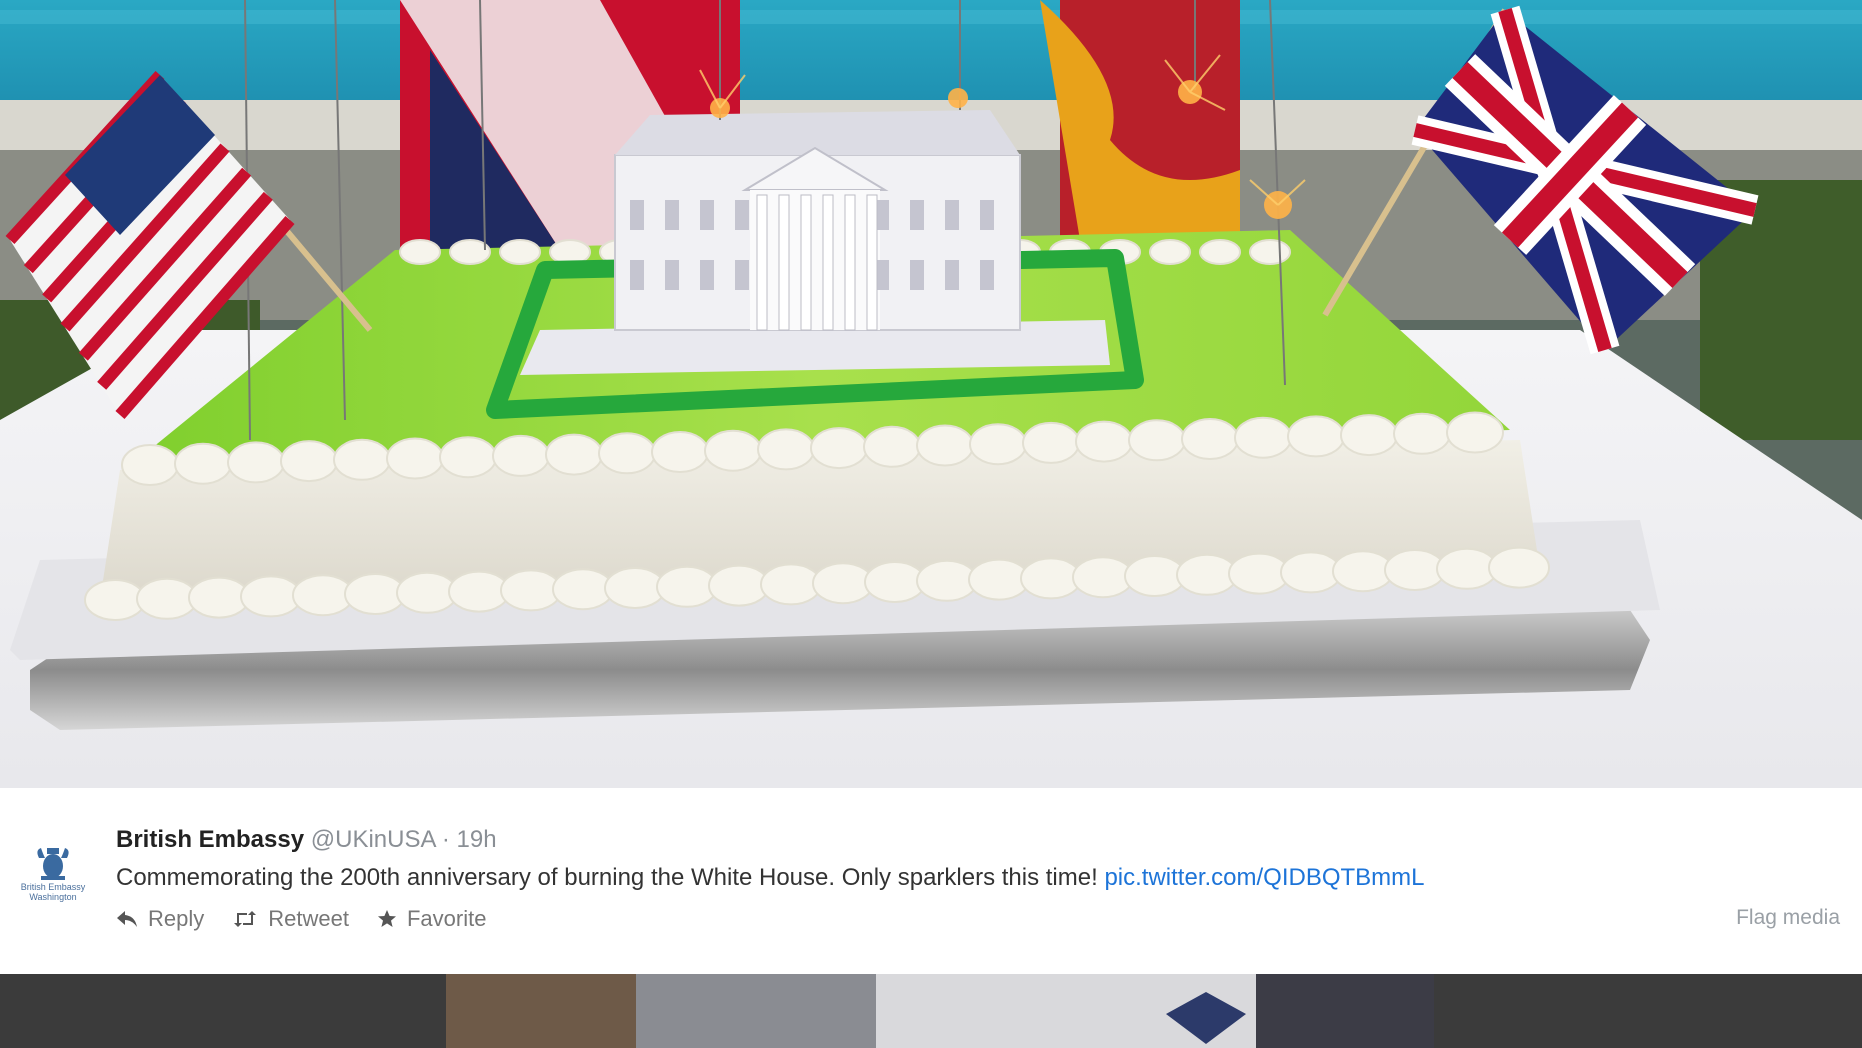 The image size is (1862, 1048). Describe the element at coordinates (176, 918) in the screenshot. I see `reply-label: Reply` at that location.